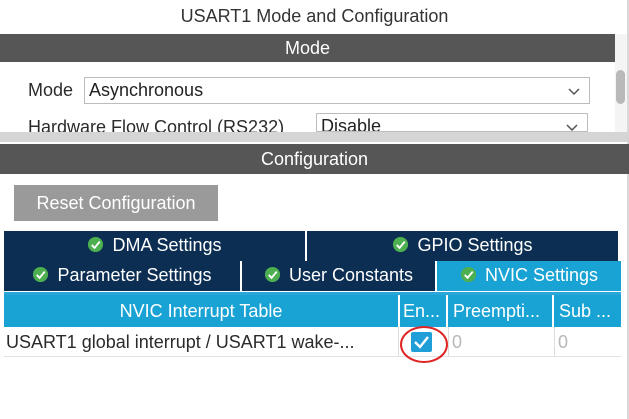  I want to click on tab-gpio-settings: GPIO Settings, so click(462, 246).